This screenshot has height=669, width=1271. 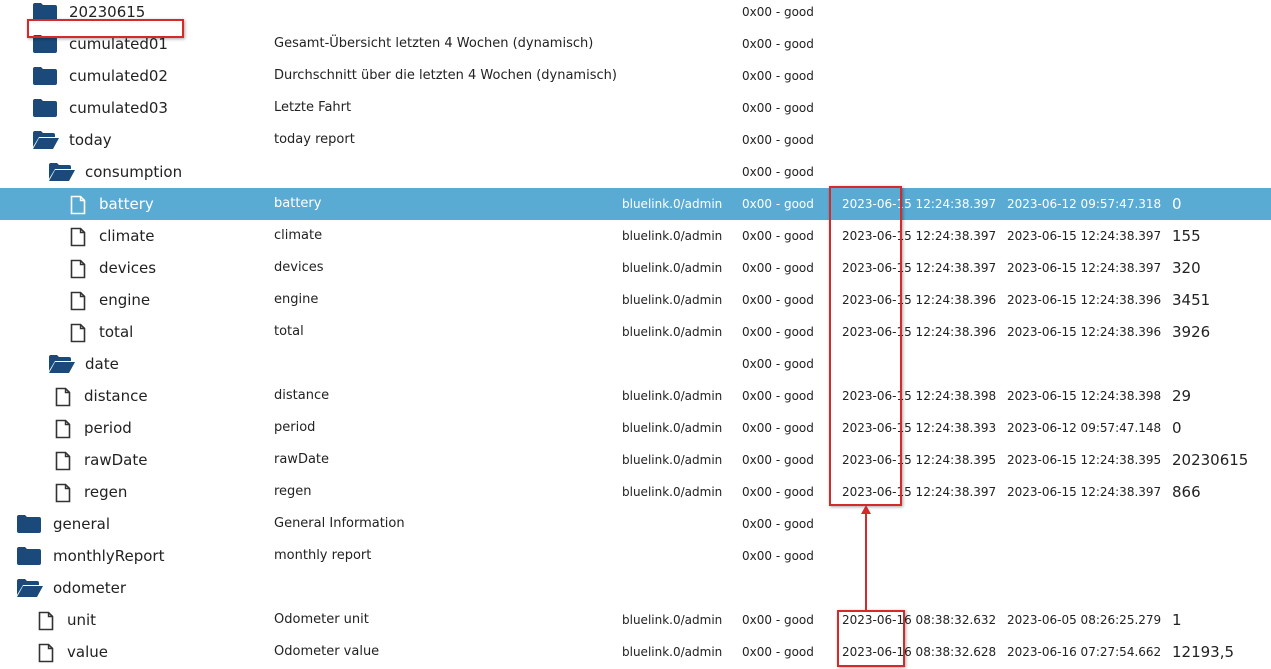 What do you see at coordinates (323, 555) in the screenshot?
I see `cell-desc: monthly report` at bounding box center [323, 555].